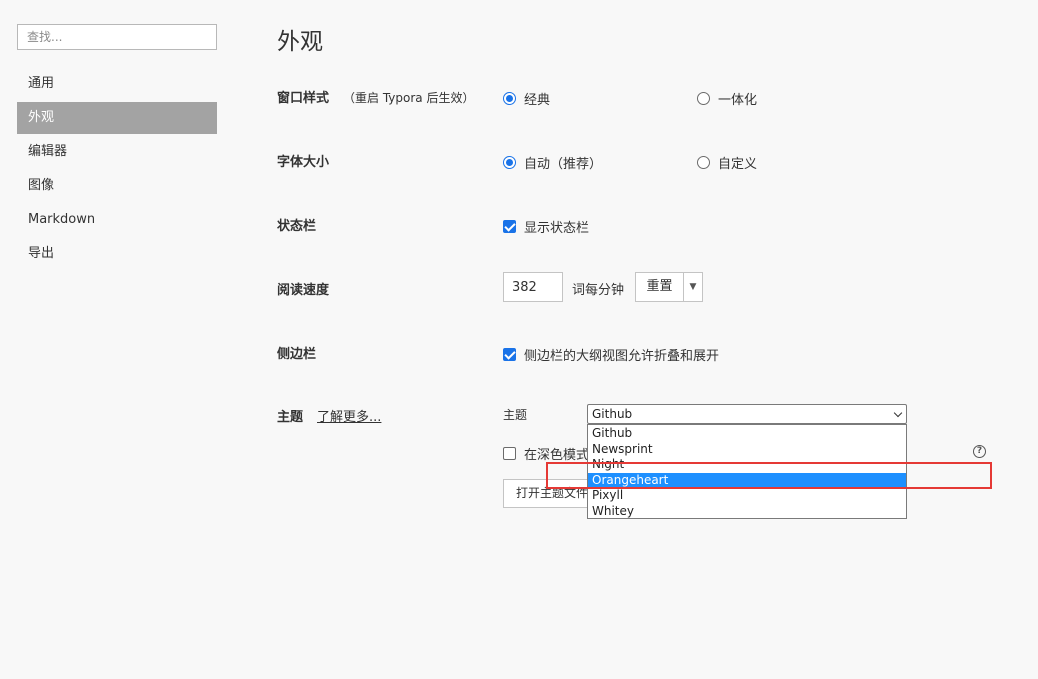  I want to click on theme-option-orangeheart: Orangeheart, so click(747, 480).